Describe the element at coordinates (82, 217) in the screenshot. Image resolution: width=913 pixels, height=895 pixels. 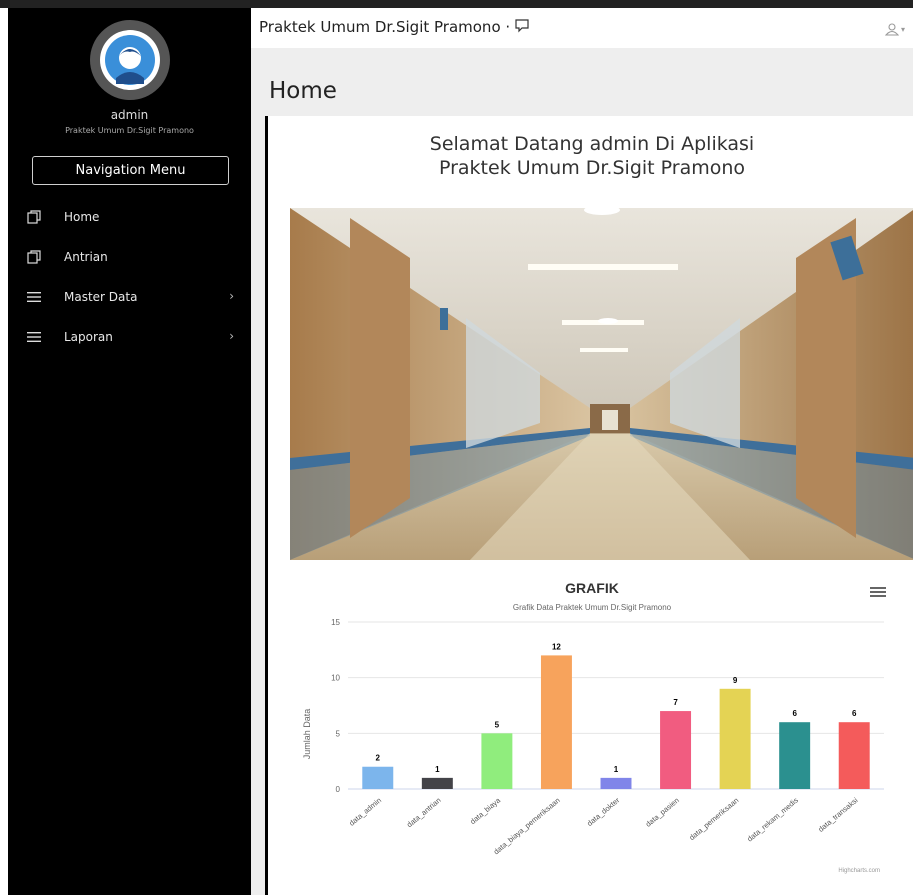
I see `sidebar-item-label: Home` at that location.